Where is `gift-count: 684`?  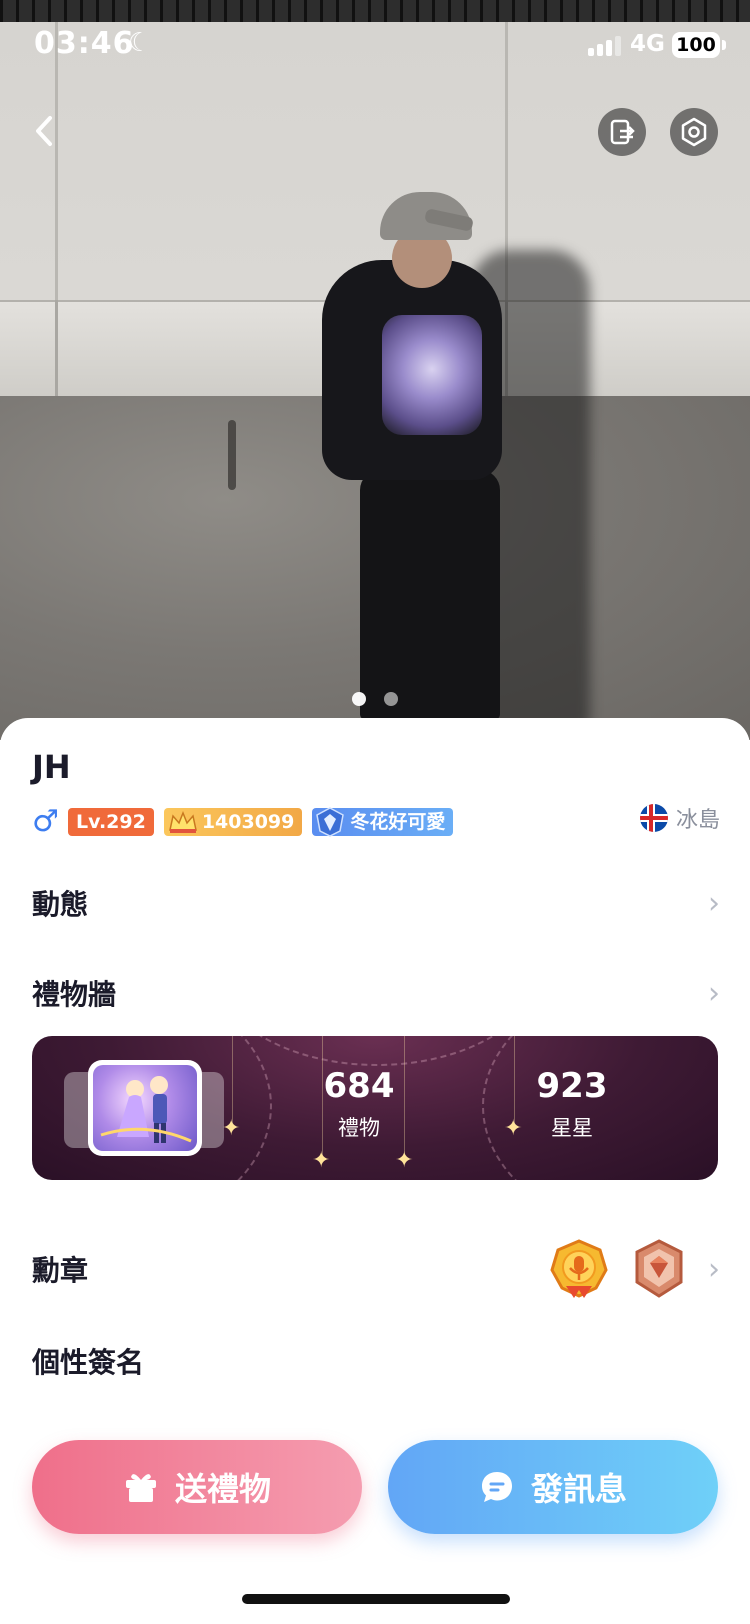 gift-count: 684 is located at coordinates (359, 1086).